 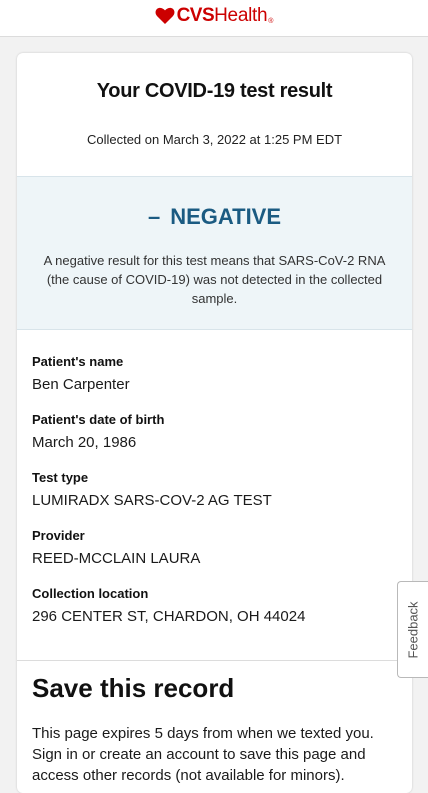 I want to click on patient-name-value: Ben Carpenter, so click(x=81, y=384).